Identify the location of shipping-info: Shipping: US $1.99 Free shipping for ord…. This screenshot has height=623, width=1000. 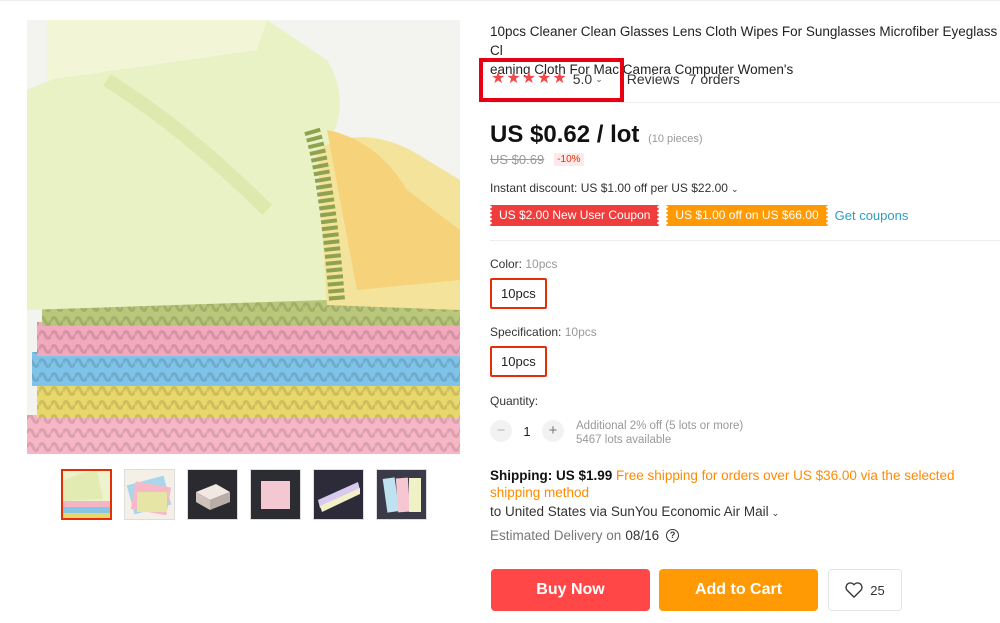
(740, 484).